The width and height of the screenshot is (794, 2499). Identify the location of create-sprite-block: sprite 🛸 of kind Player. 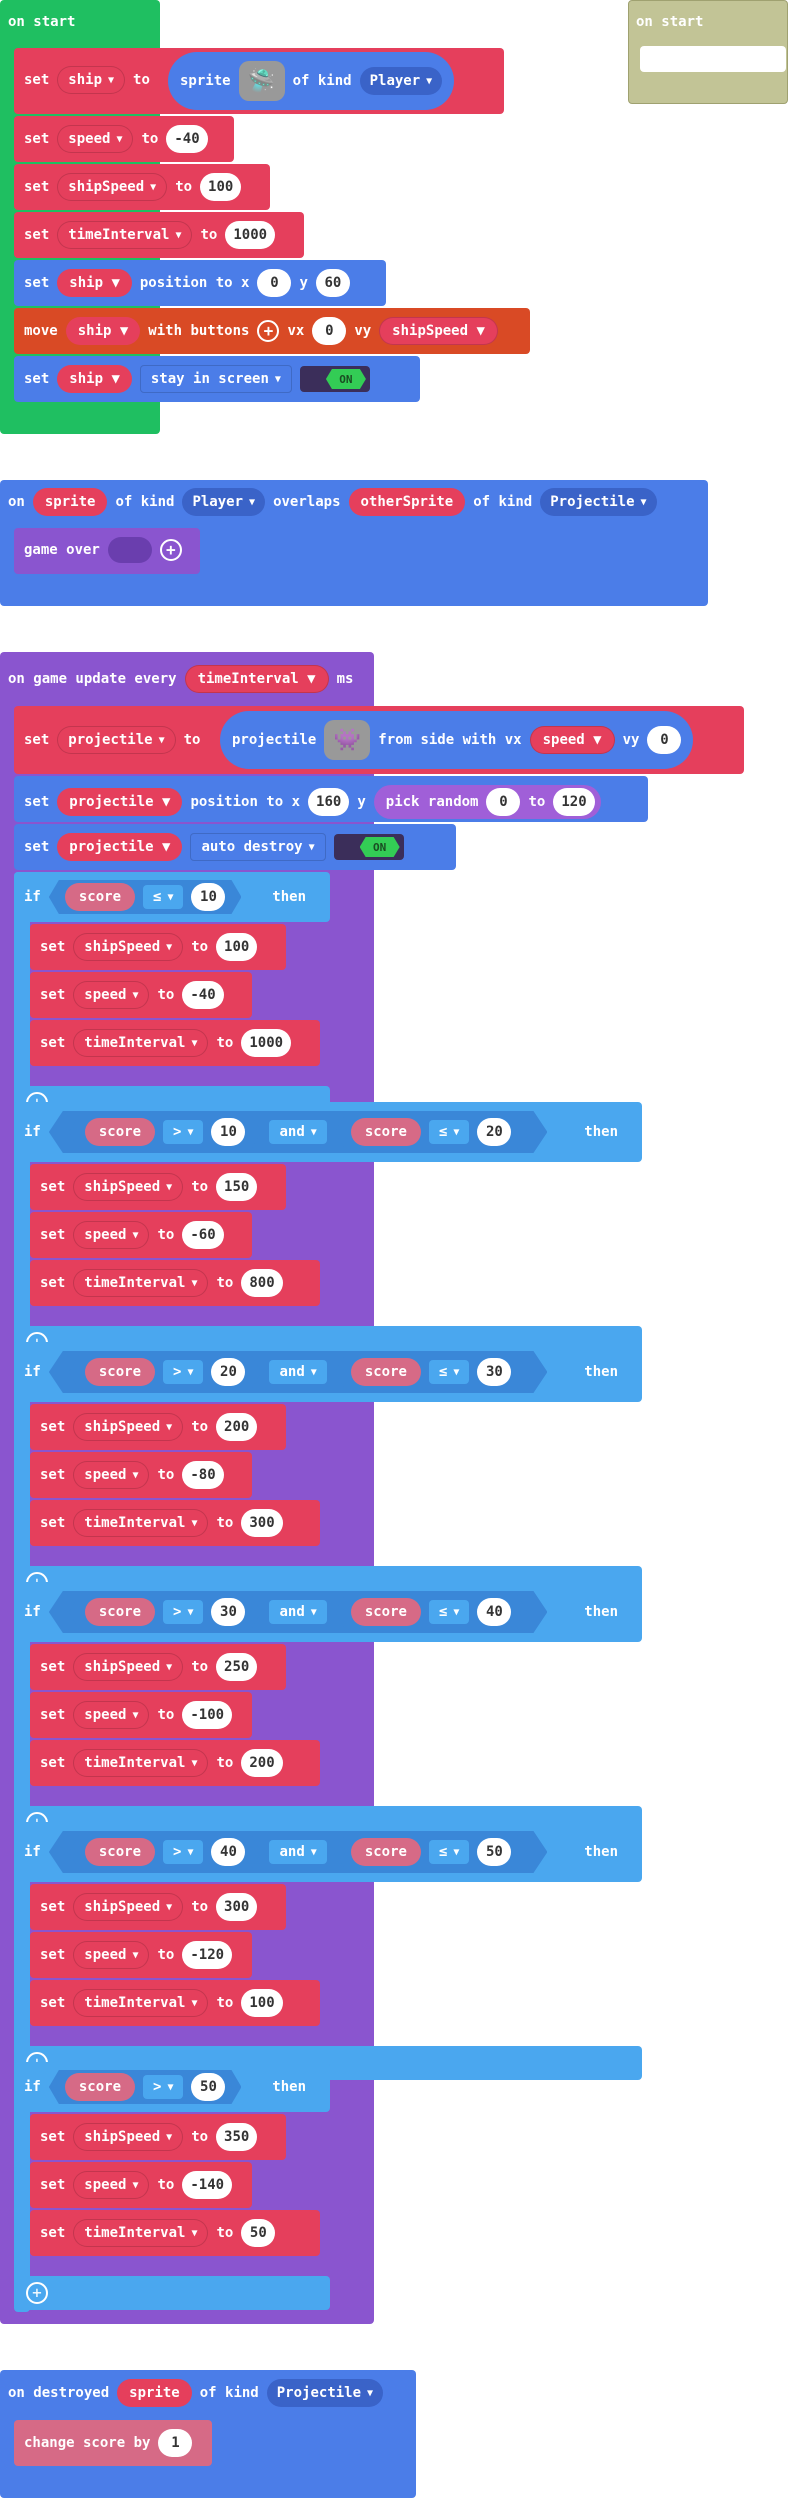
(311, 81).